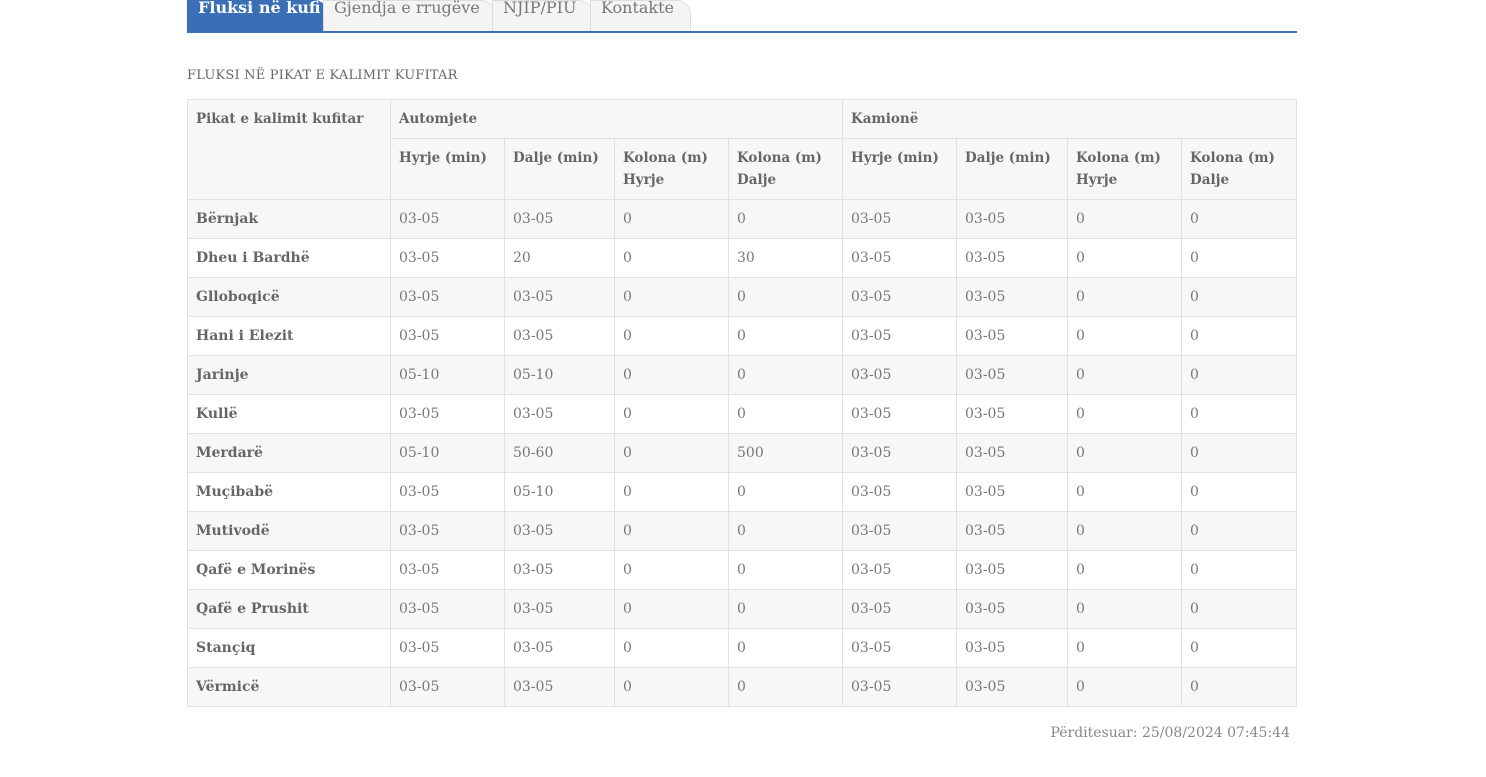 The width and height of the screenshot is (1486, 777). I want to click on border-point-name: Glloboqicë, so click(289, 297).